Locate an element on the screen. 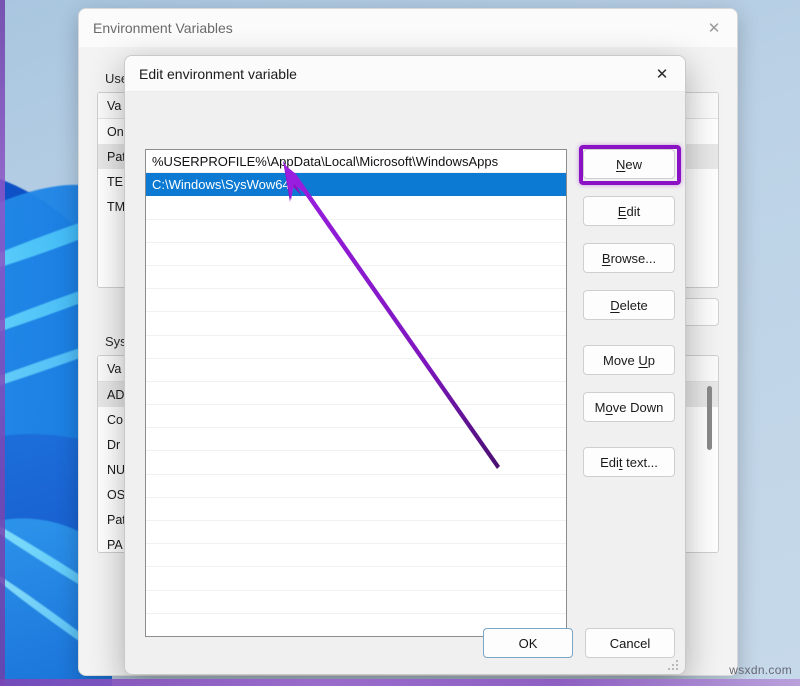 The width and height of the screenshot is (800, 686). cancel-button: Cancel is located at coordinates (630, 643).